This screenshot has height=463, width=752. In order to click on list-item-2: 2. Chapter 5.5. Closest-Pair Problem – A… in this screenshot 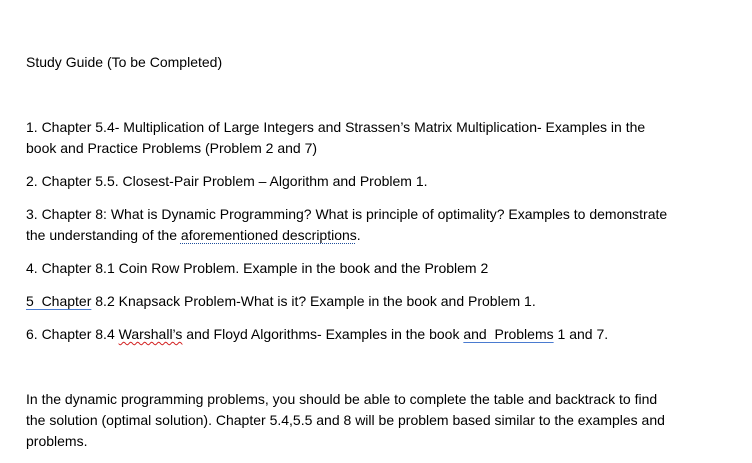, I will do `click(227, 181)`.